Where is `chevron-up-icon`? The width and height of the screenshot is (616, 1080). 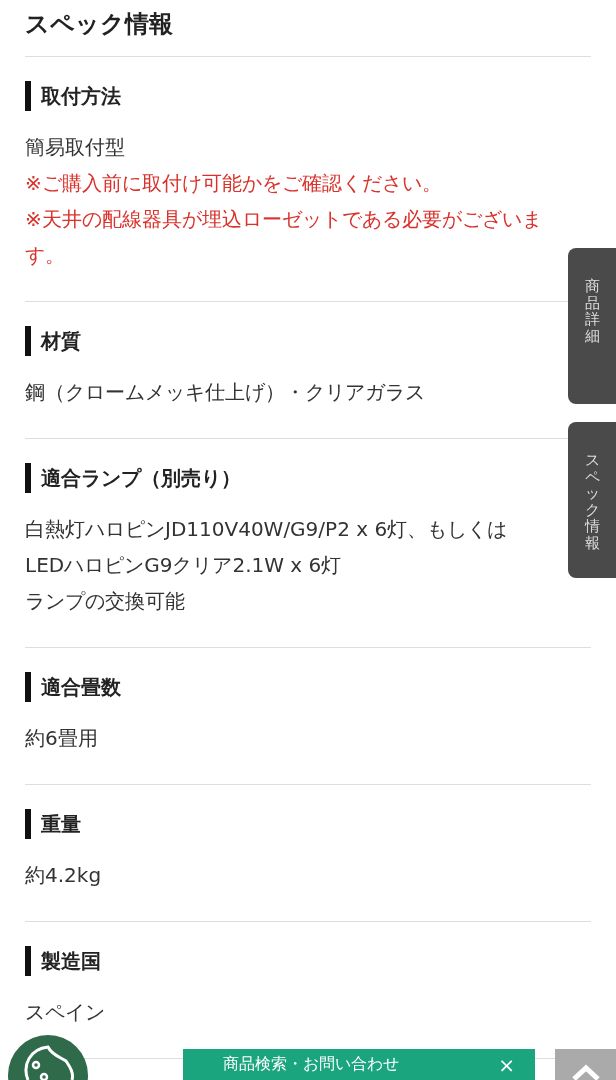
chevron-up-icon is located at coordinates (585, 1072).